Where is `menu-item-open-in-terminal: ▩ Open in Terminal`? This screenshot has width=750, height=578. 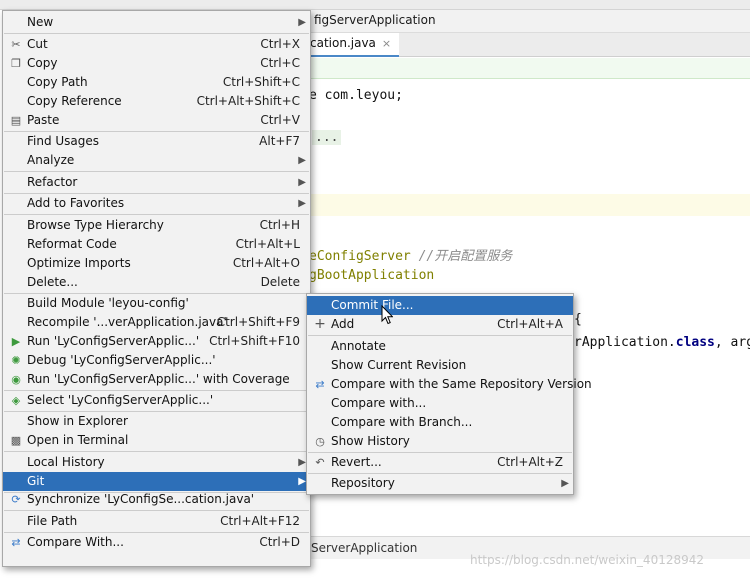
menu-item-open-in-terminal: ▩ Open in Terminal is located at coordinates (156, 440).